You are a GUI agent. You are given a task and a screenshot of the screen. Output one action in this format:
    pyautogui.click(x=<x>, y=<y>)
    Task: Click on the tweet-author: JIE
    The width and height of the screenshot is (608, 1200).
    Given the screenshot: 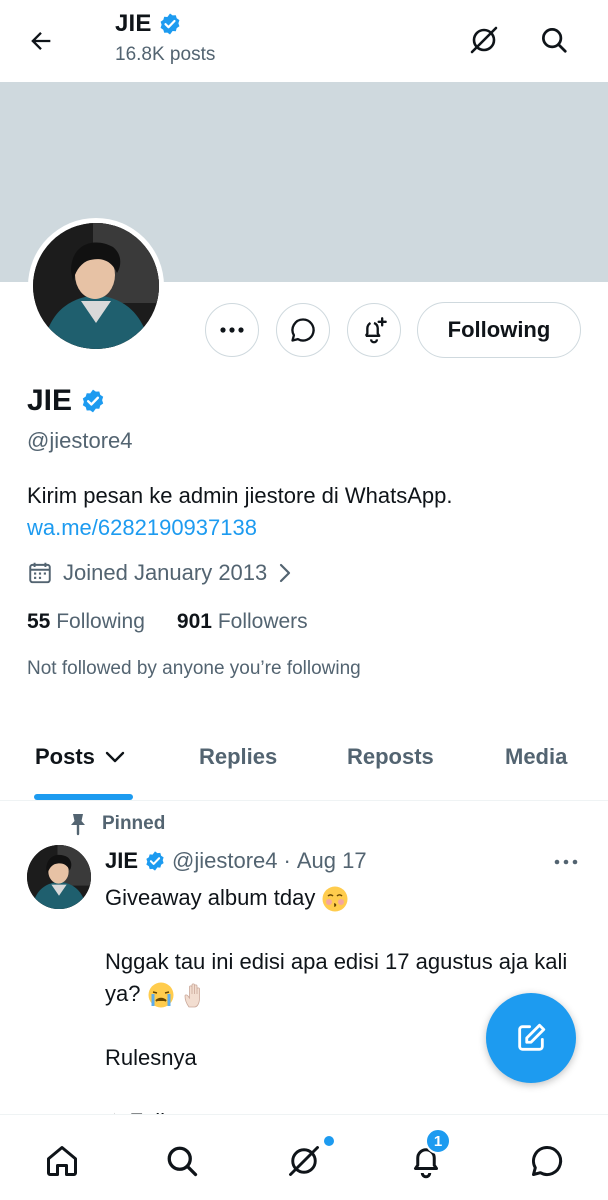 What is the action you would take?
    pyautogui.click(x=121, y=861)
    